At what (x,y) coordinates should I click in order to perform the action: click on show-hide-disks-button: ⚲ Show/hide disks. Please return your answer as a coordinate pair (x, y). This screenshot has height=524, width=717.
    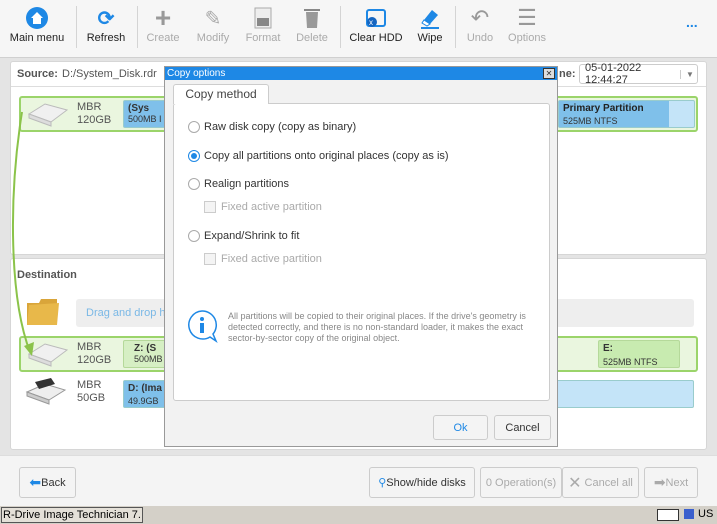
    Looking at the image, I should click on (422, 482).